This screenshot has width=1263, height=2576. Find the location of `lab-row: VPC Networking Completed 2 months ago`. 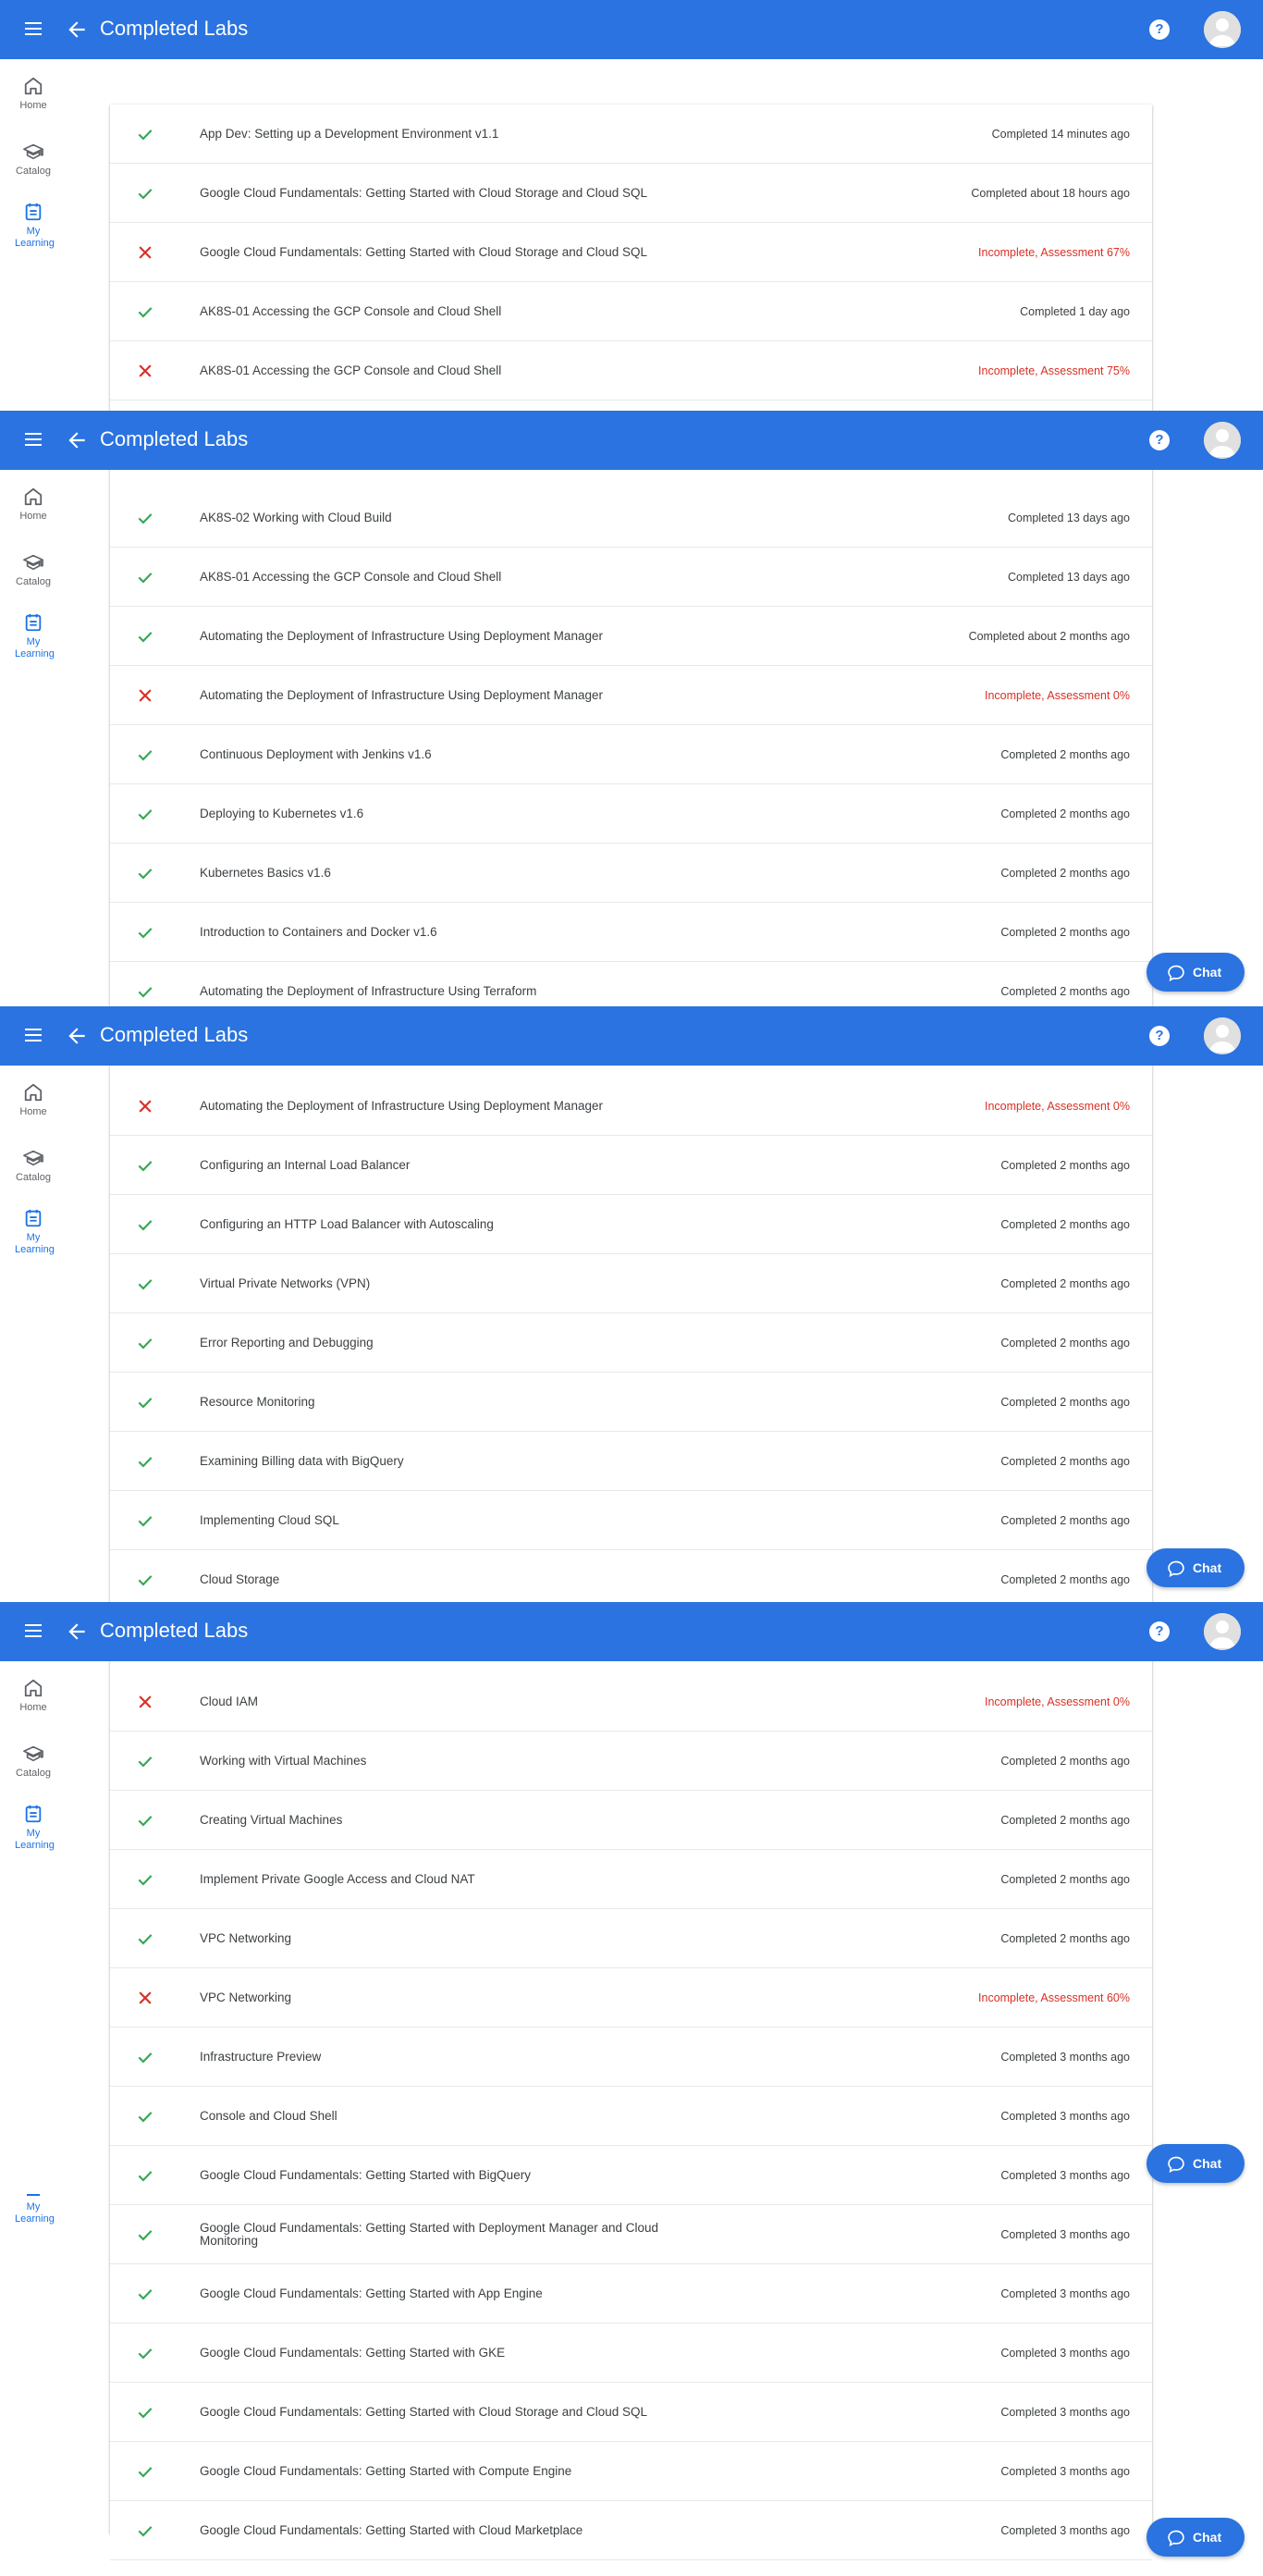

lab-row: VPC Networking Completed 2 months ago is located at coordinates (631, 1938).